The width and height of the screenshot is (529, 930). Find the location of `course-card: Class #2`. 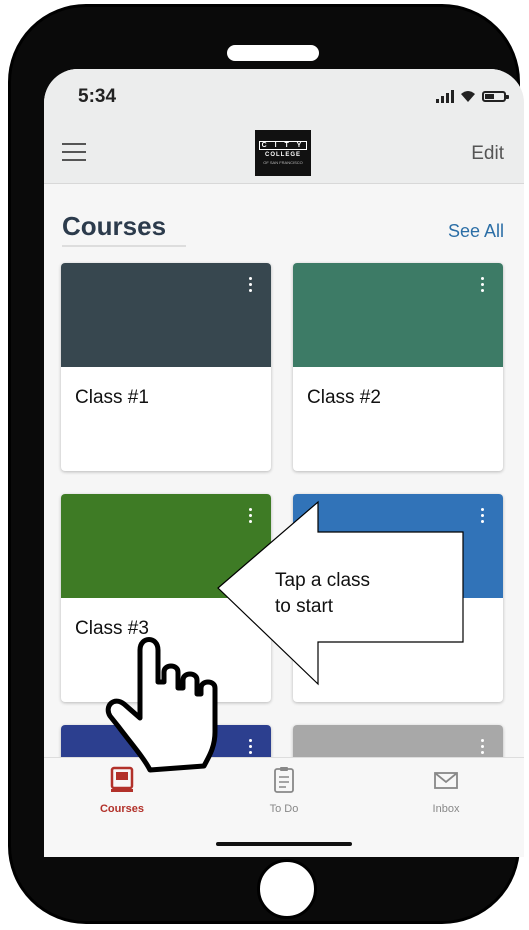

course-card: Class #2 is located at coordinates (398, 367).